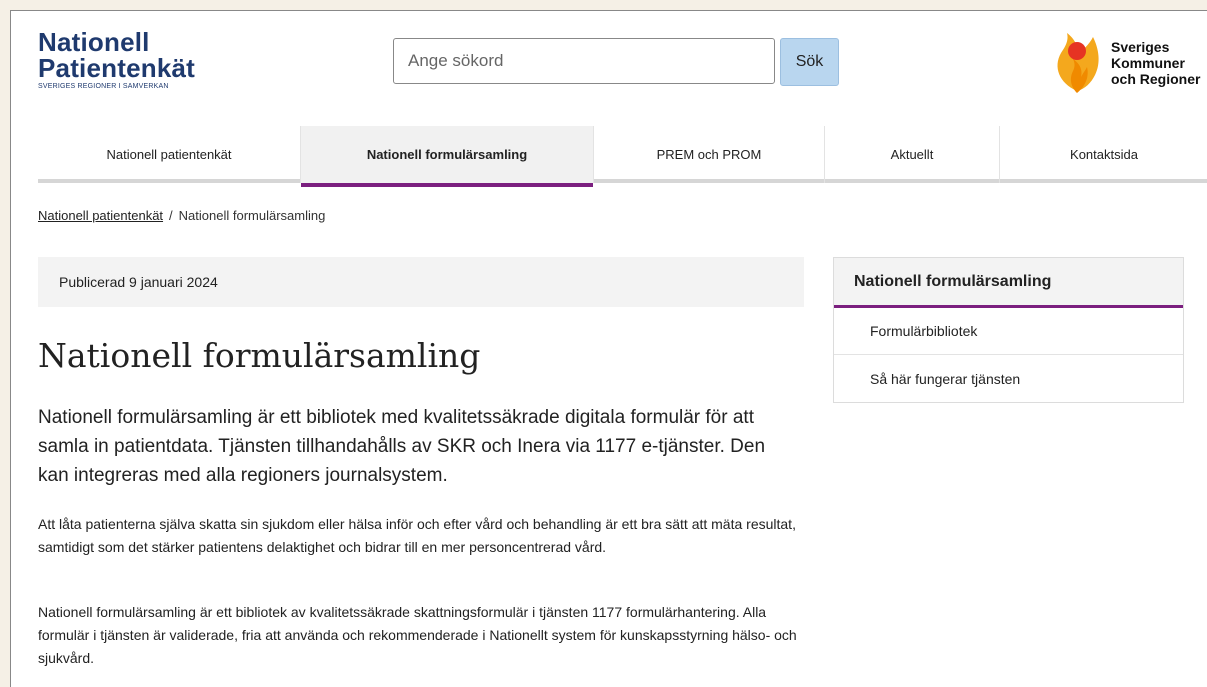 This screenshot has width=1207, height=687. I want to click on logo-line-1: Nationell, so click(94, 42).